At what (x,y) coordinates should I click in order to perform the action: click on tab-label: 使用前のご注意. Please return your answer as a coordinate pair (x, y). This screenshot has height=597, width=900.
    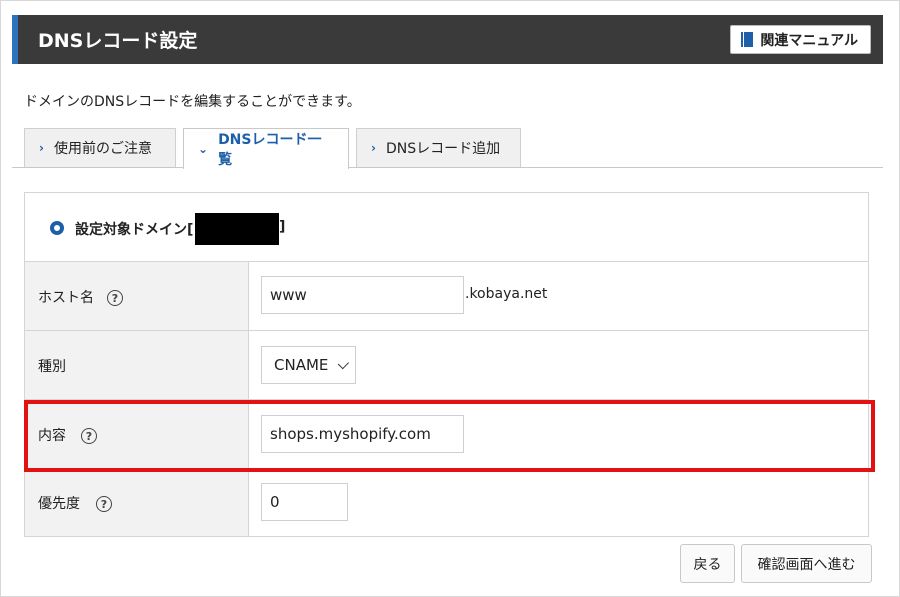
    Looking at the image, I should click on (102, 149).